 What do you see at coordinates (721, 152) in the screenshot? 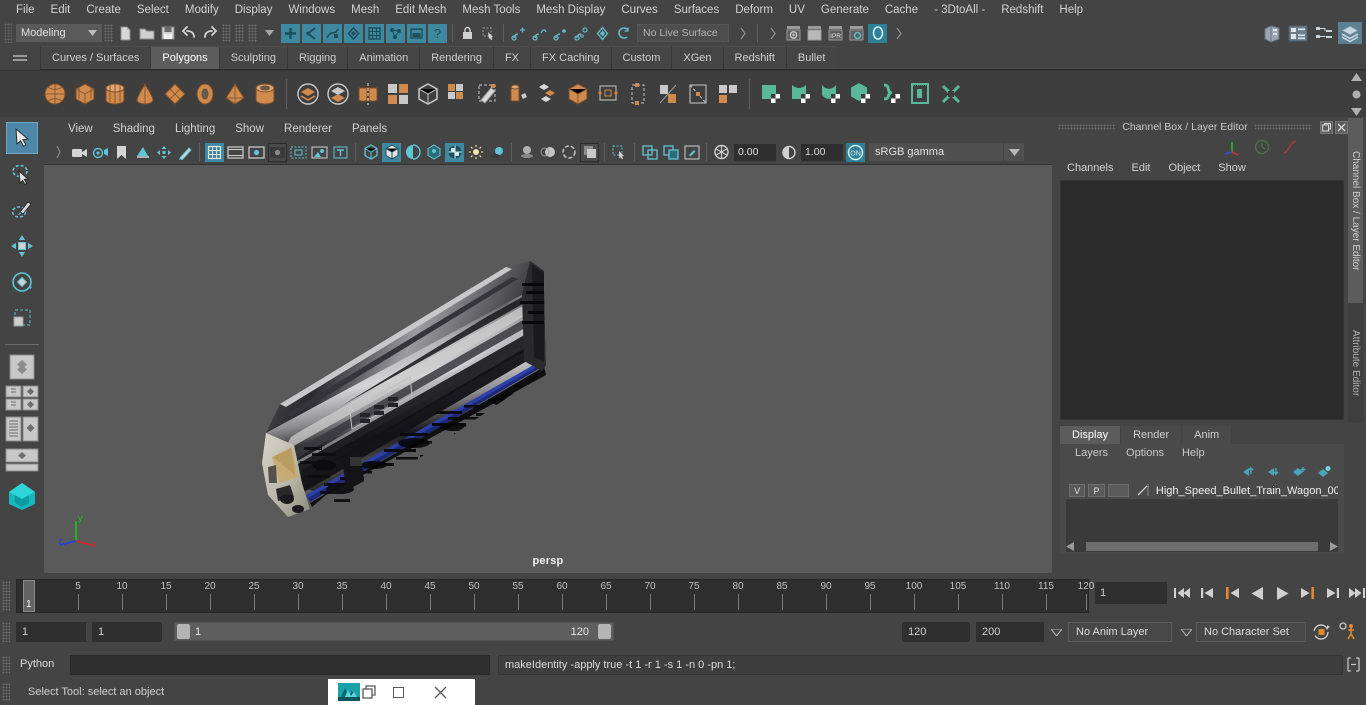
I see `exposure-icon` at bounding box center [721, 152].